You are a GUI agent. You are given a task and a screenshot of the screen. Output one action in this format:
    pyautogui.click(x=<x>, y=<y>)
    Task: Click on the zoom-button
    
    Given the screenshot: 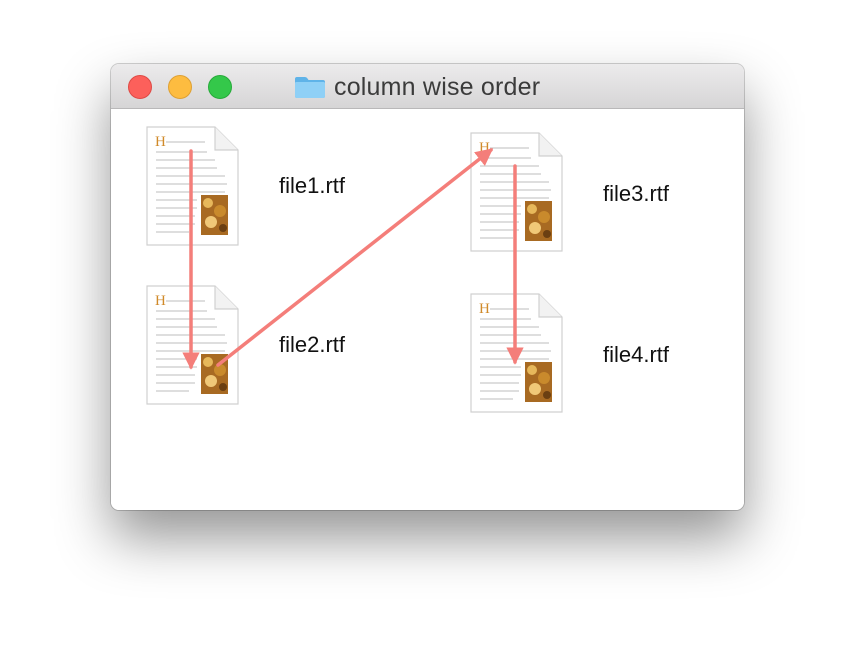 What is the action you would take?
    pyautogui.click(x=220, y=87)
    